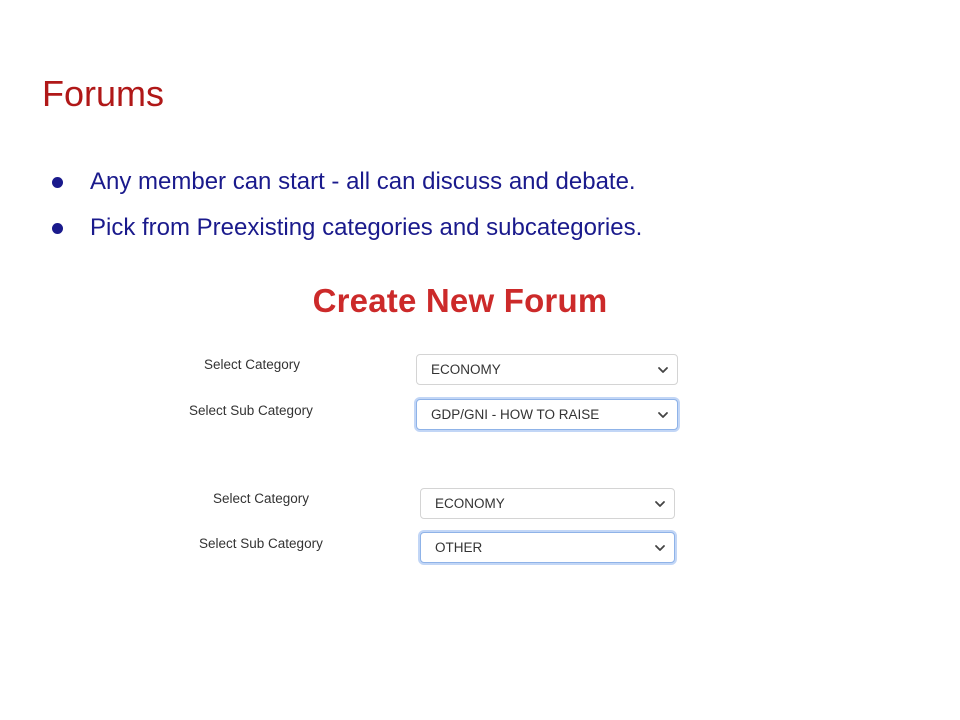 Image resolution: width=960 pixels, height=720 pixels. I want to click on subcategory-select: GDP/GNI - HOW TO RAISE, so click(547, 414).